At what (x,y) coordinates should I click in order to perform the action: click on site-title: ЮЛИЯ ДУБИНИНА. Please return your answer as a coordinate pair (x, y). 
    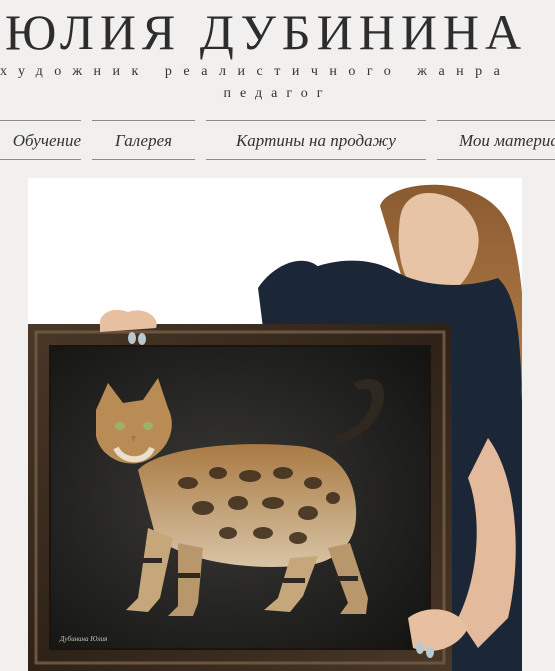
    Looking at the image, I should click on (266, 32).